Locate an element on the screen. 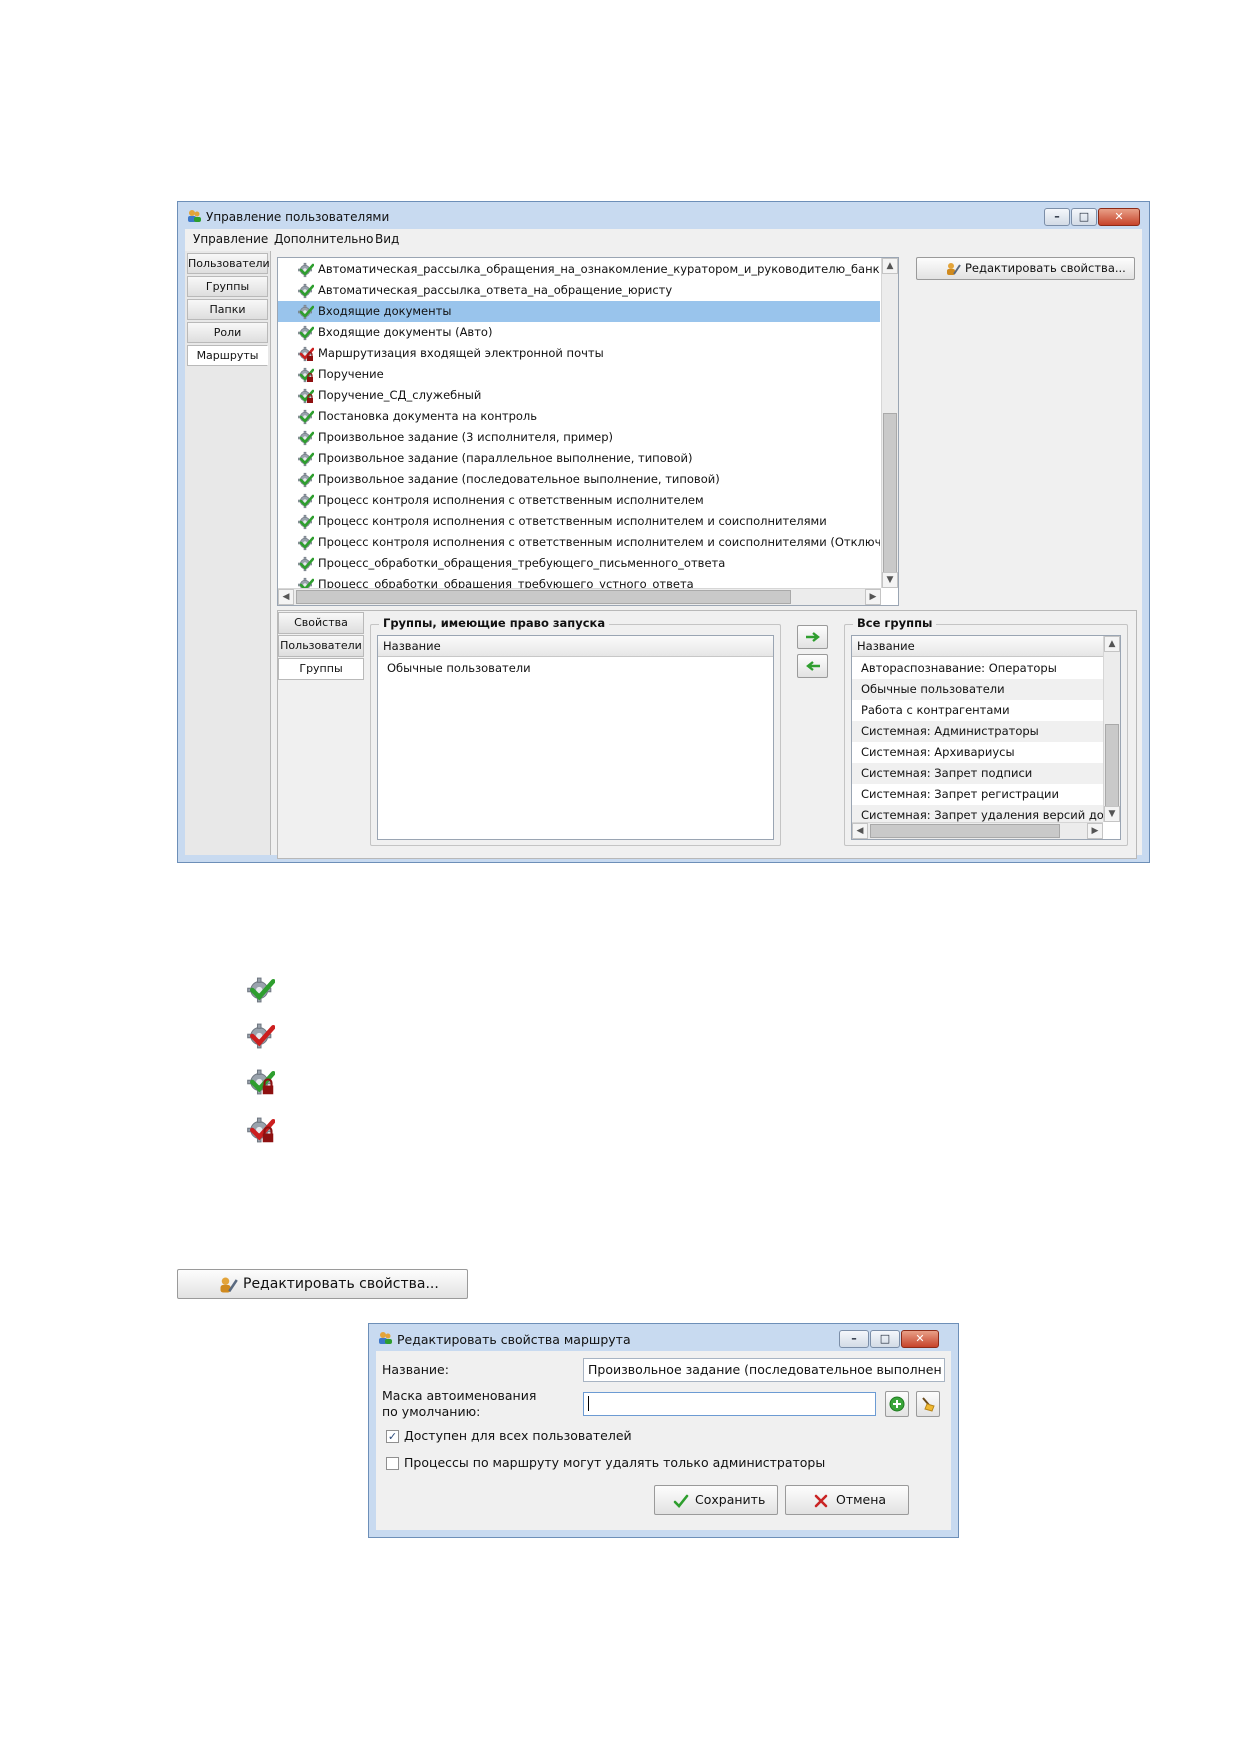 Image resolution: width=1239 pixels, height=1752 pixels. all-groups-vertical-scrollbar: ▲ ▼ is located at coordinates (1111, 729).